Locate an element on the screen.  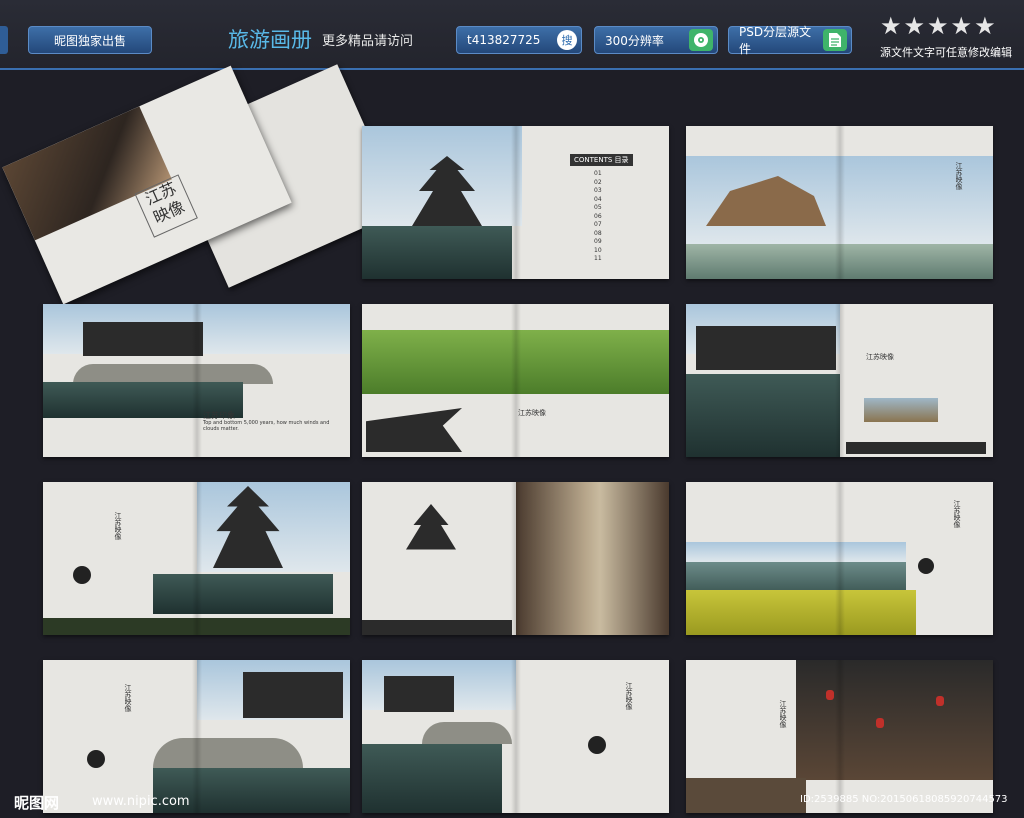
page-subtitle: 更多精品请访问 is located at coordinates (368, 41).